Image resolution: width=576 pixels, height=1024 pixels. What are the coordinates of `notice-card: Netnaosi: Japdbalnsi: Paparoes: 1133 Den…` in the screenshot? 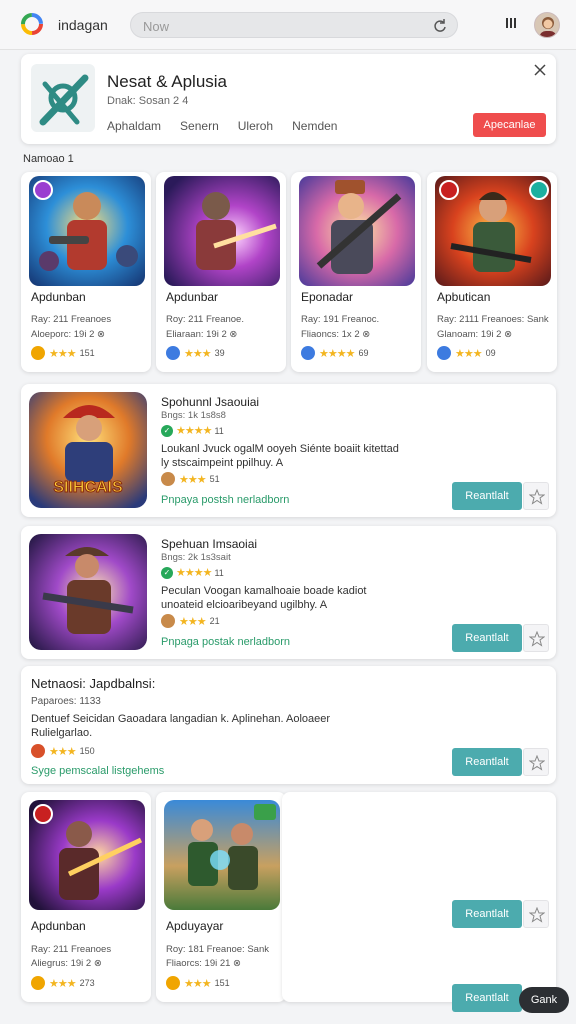 It's located at (288, 725).